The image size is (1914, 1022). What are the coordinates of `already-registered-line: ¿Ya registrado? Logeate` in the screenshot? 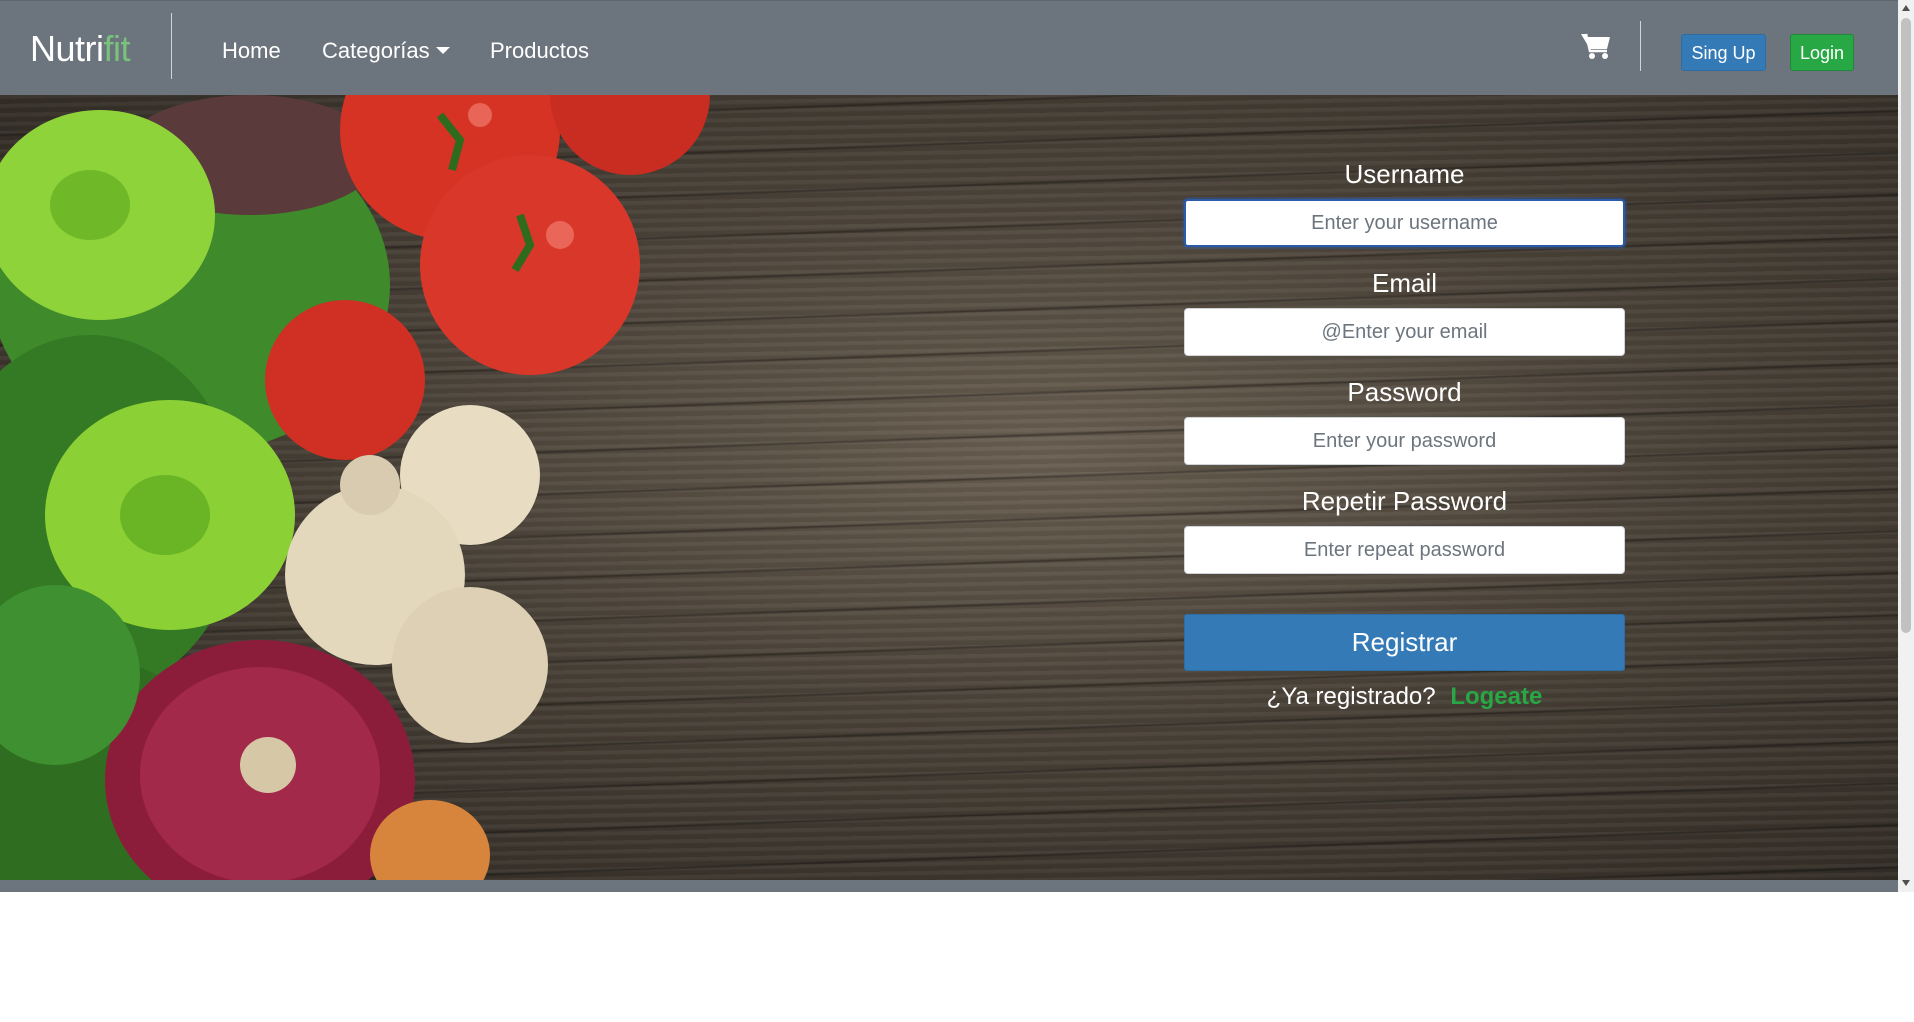 It's located at (1404, 697).